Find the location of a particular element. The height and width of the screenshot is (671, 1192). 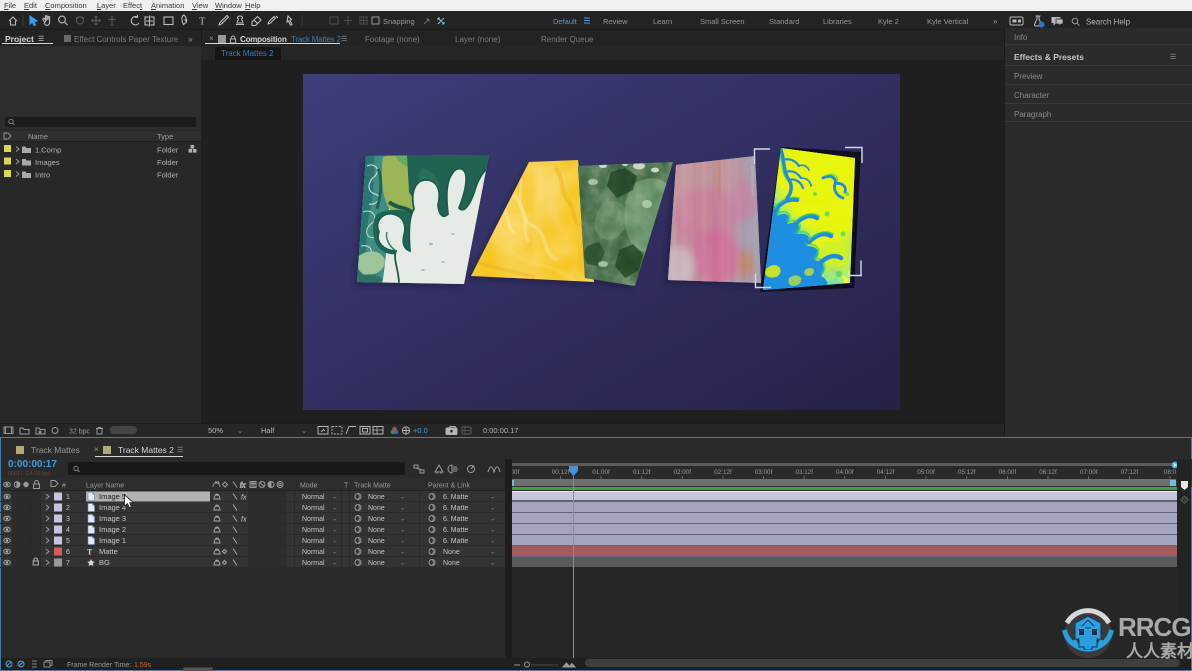

svg-text: Learn is located at coordinates (662, 21).